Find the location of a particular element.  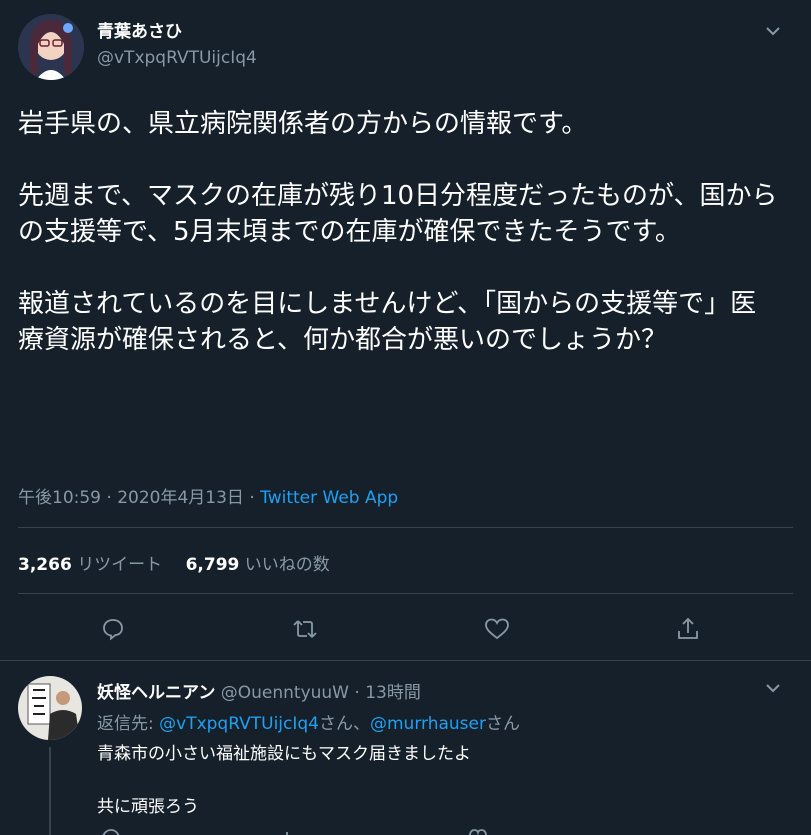

reply-author-name: 妖怪ヘルニアン is located at coordinates (156, 693).